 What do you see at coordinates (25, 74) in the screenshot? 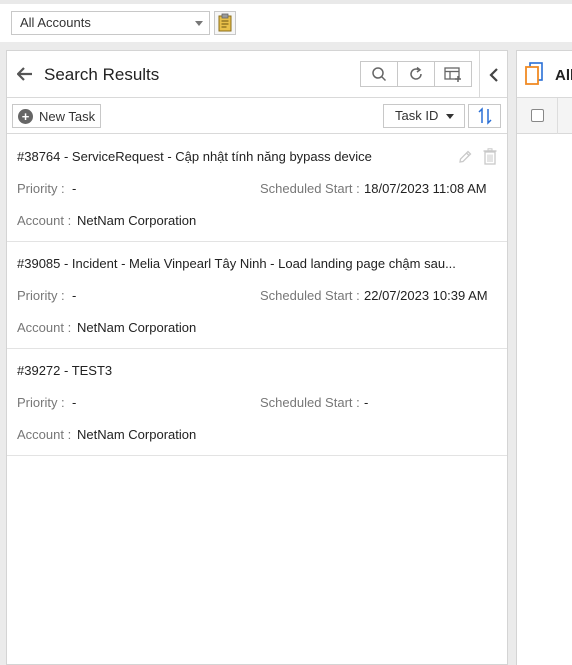
I see `back-arrow-icon` at bounding box center [25, 74].